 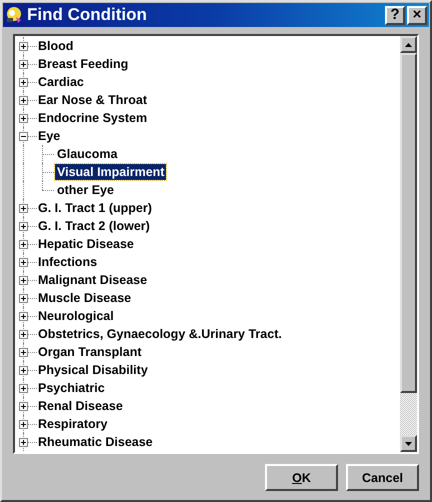 What do you see at coordinates (395, 15) in the screenshot?
I see `help-button: ?` at bounding box center [395, 15].